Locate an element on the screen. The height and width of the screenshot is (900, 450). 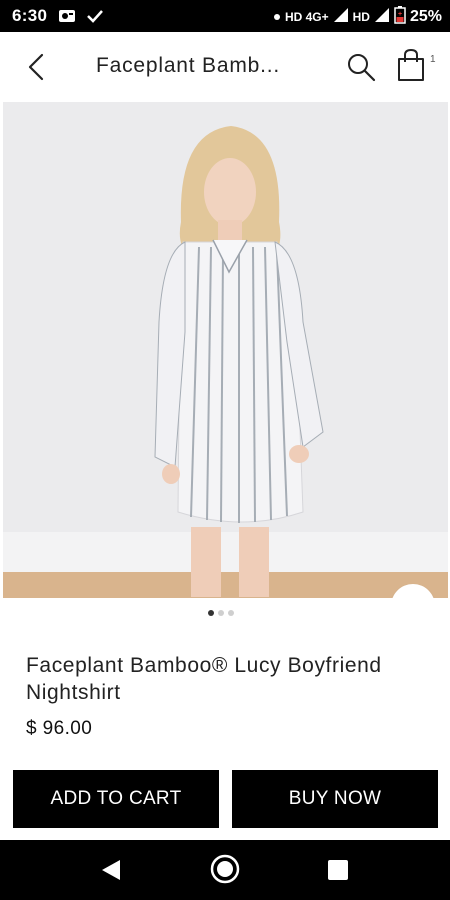
back-button is located at coordinates (36, 67).